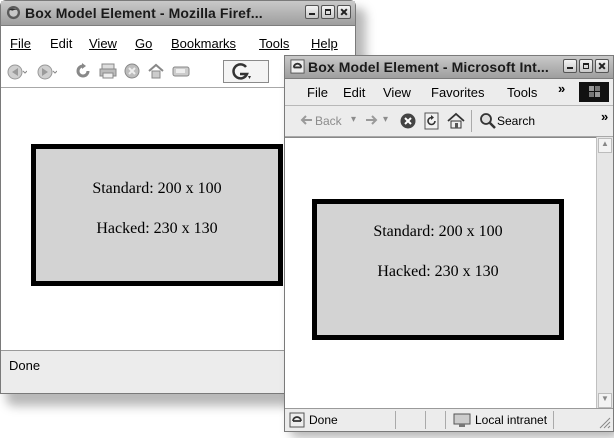 The height and width of the screenshot is (438, 614). I want to click on ie-statusbar: Done Local intranet, so click(449, 419).